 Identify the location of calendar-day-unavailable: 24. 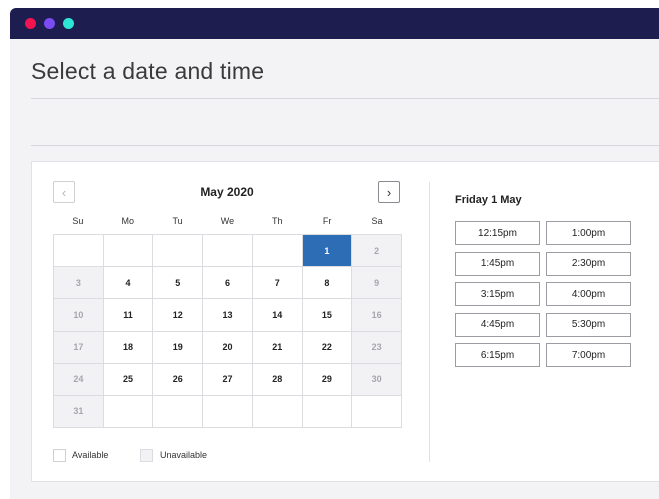
(79, 379).